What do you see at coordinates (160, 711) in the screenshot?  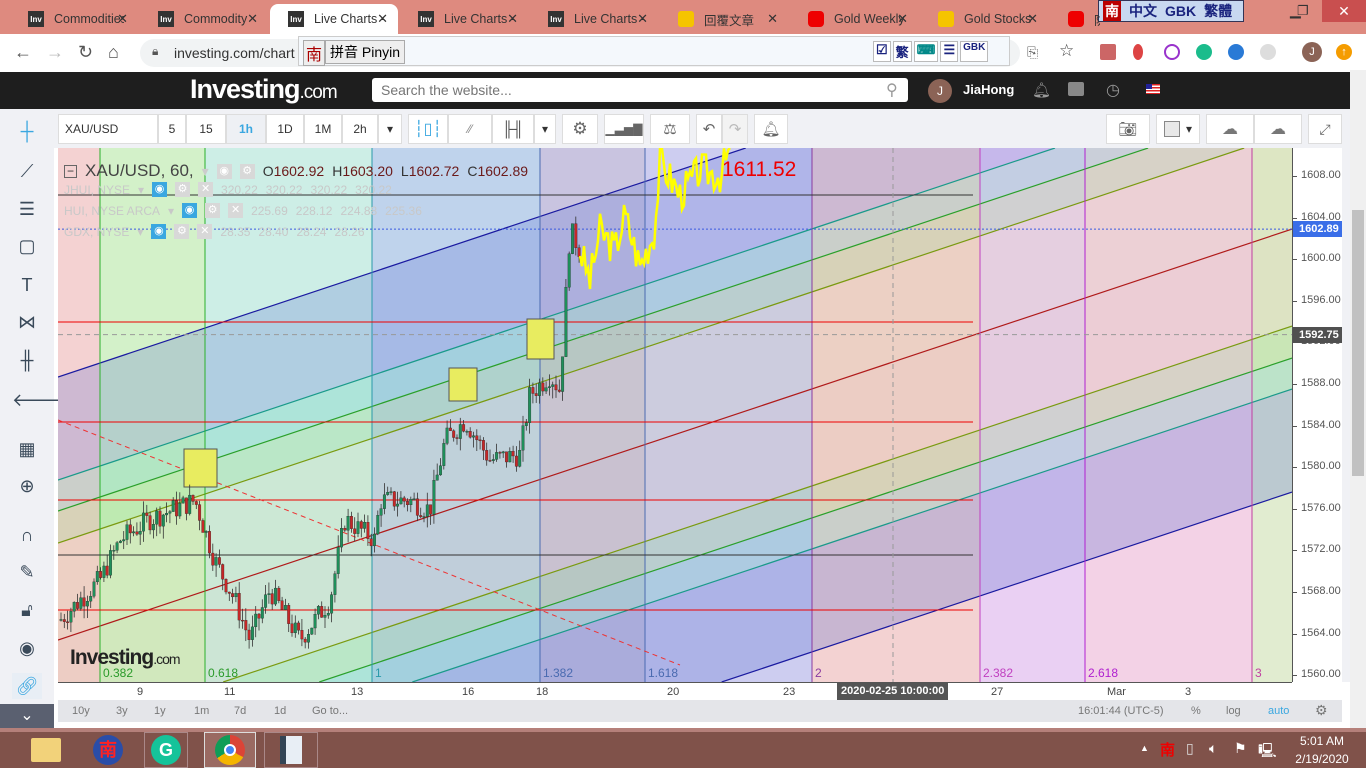 I see `range-button-2: 1y` at bounding box center [160, 711].